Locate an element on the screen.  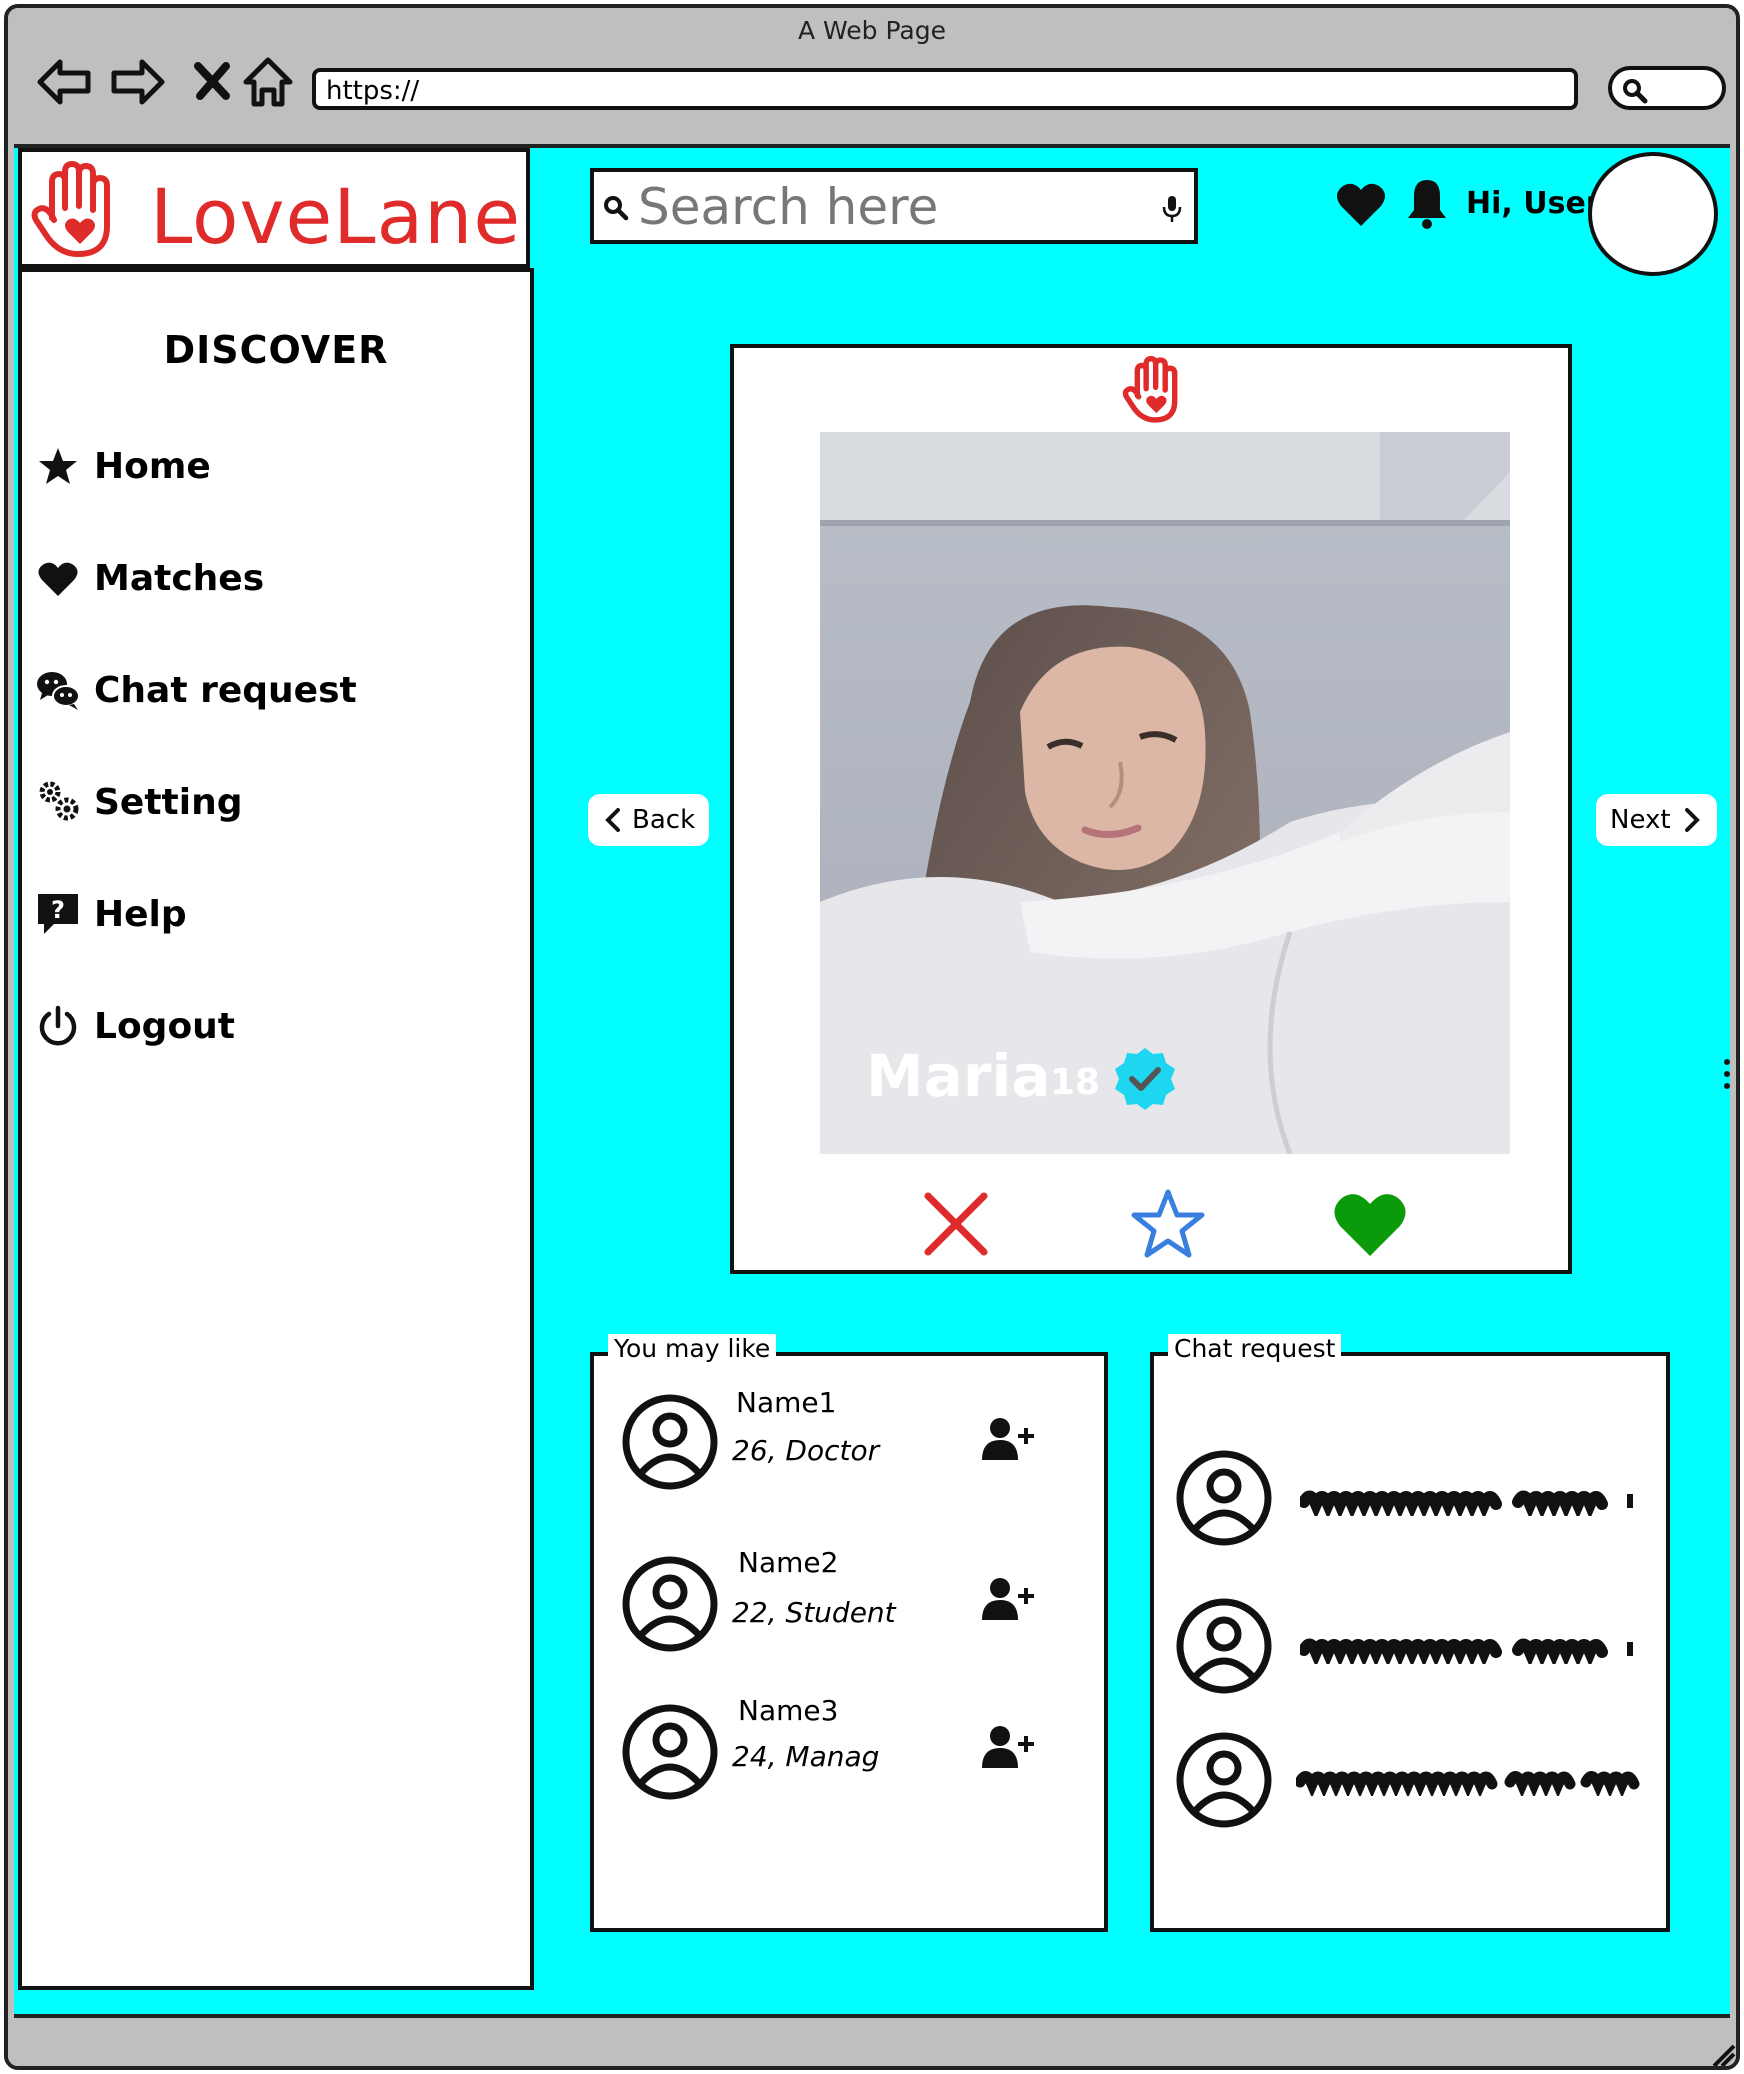
help-icon: ? is located at coordinates (58, 914).